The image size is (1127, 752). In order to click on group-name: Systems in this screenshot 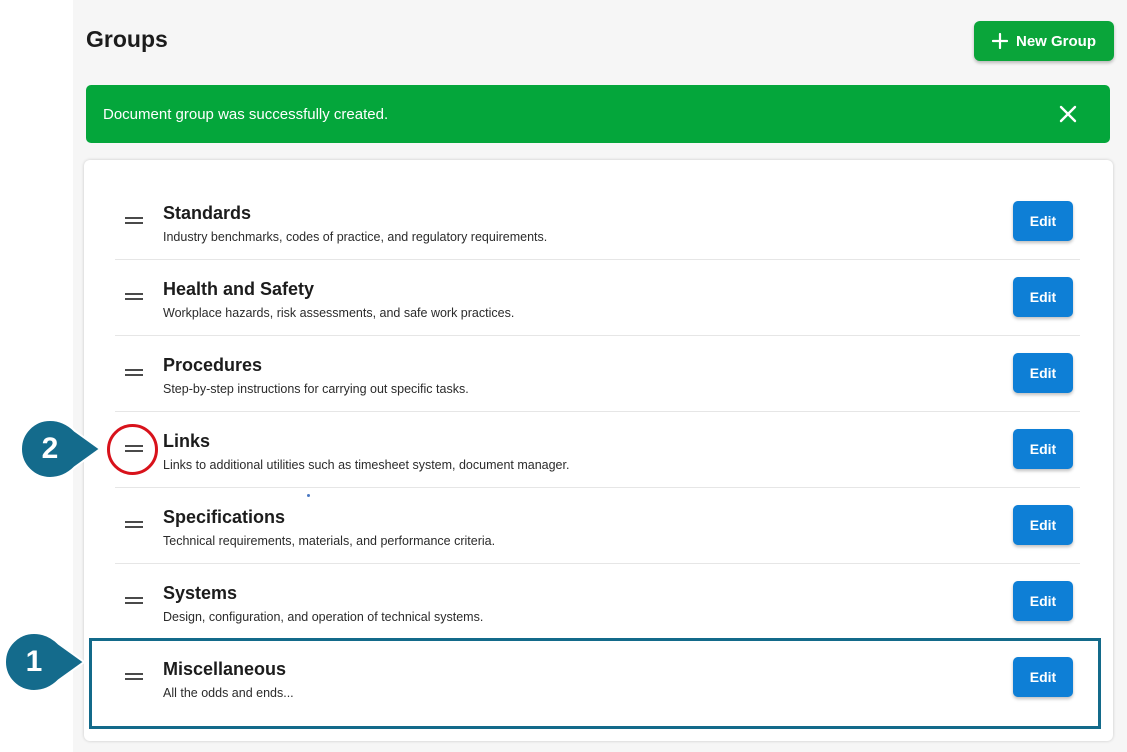, I will do `click(200, 593)`.